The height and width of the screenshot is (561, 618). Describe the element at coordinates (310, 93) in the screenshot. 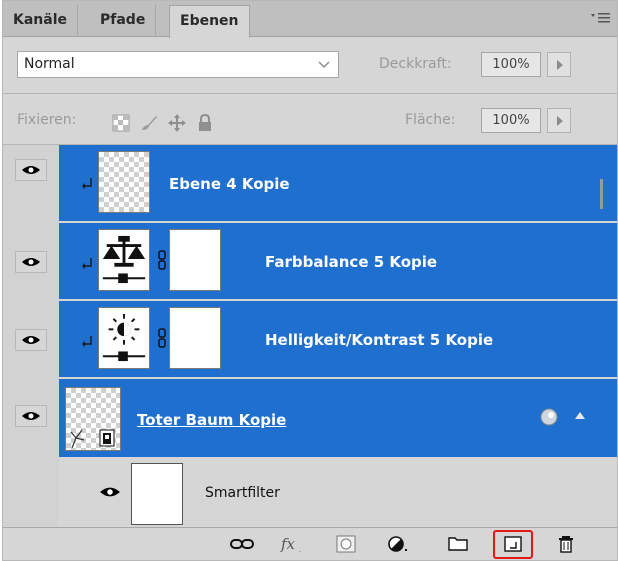

I see `divider` at that location.